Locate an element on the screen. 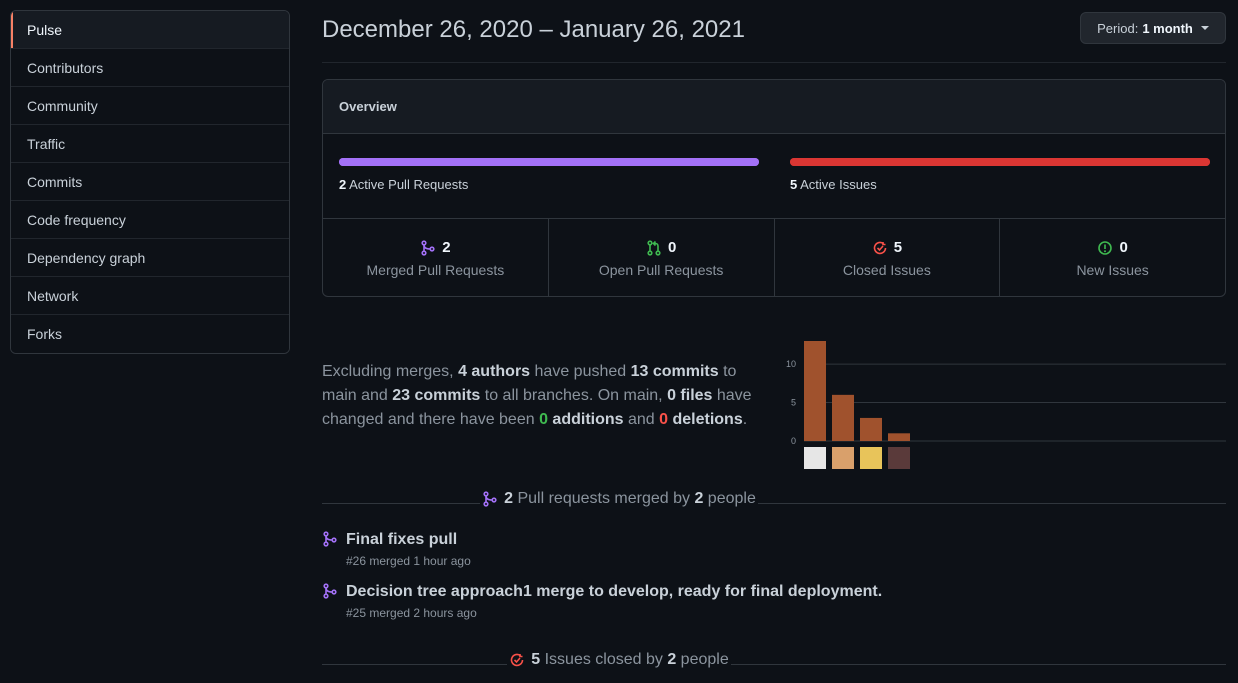 The height and width of the screenshot is (683, 1238). summary-text: Excluding merges, is located at coordinates (390, 371).